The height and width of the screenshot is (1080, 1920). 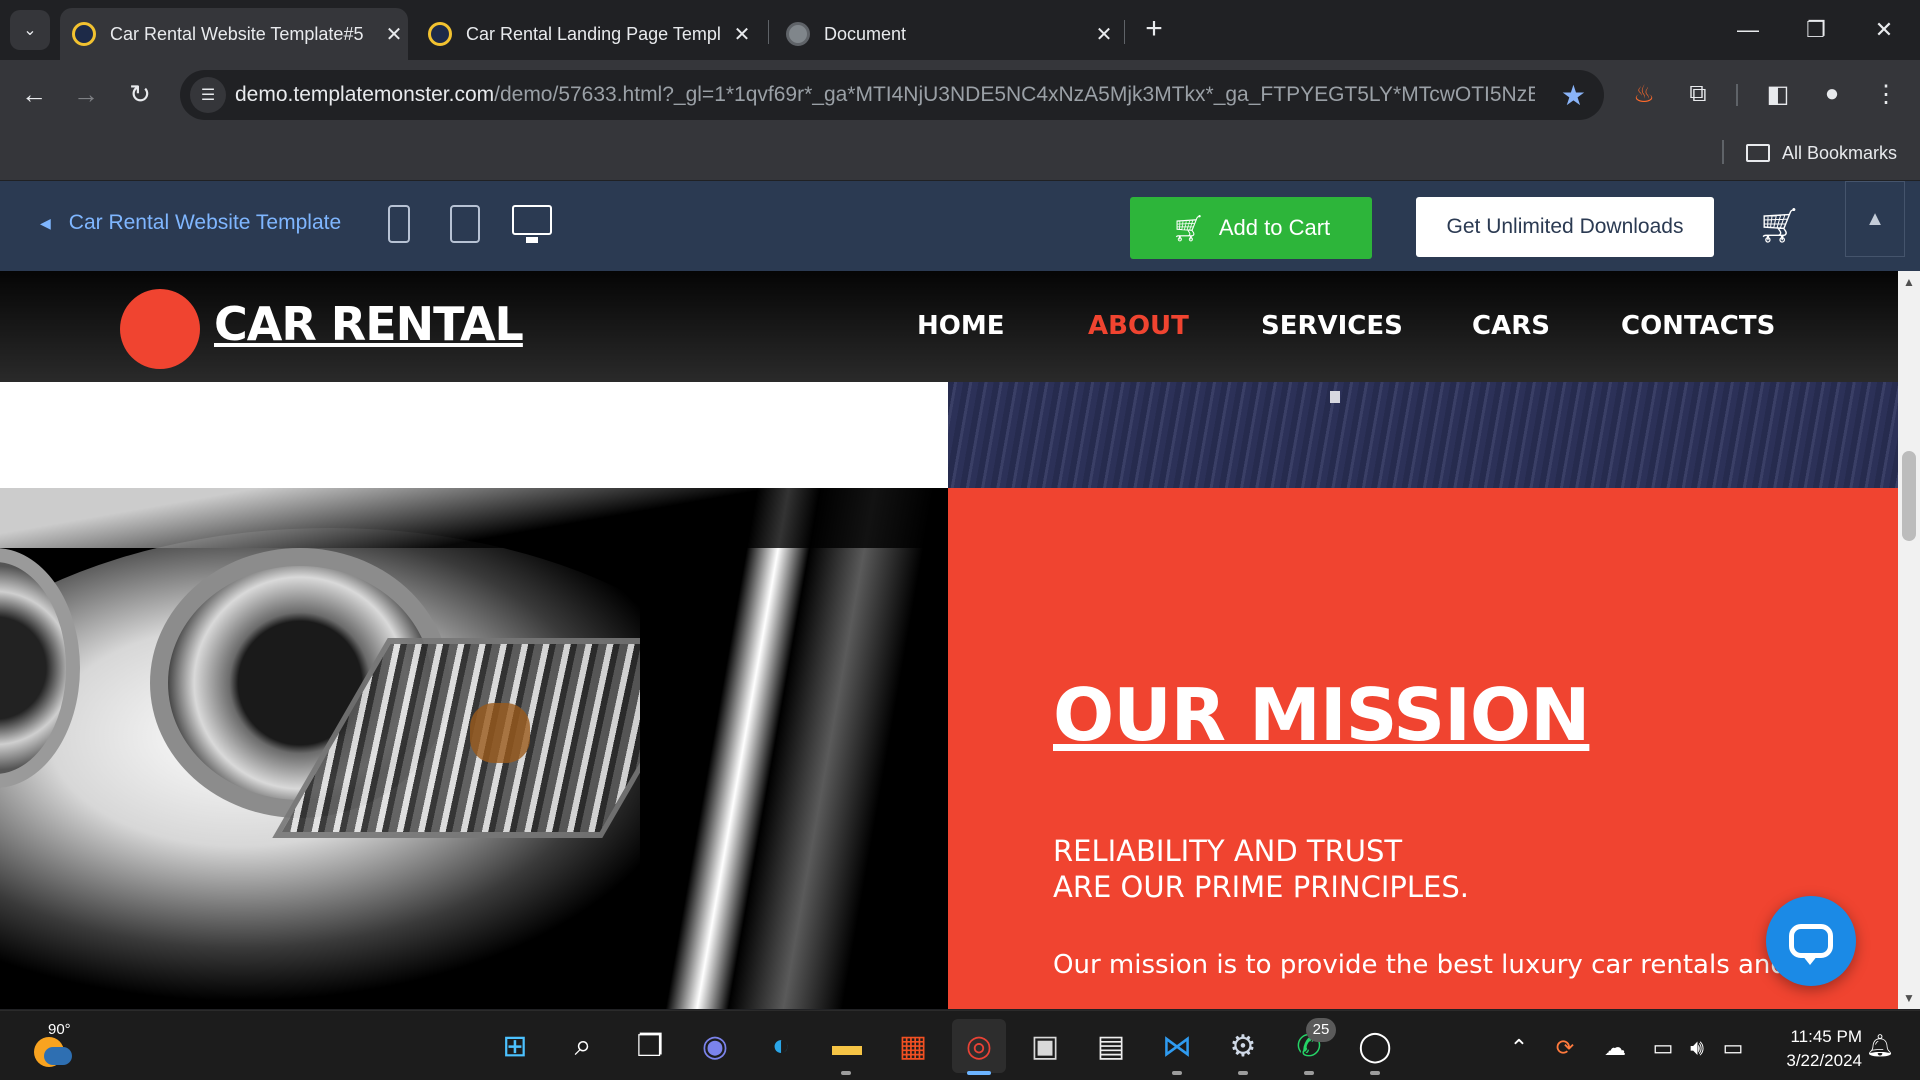 What do you see at coordinates (1615, 1048) in the screenshot?
I see `onedrive-cloud-icon: ☁` at bounding box center [1615, 1048].